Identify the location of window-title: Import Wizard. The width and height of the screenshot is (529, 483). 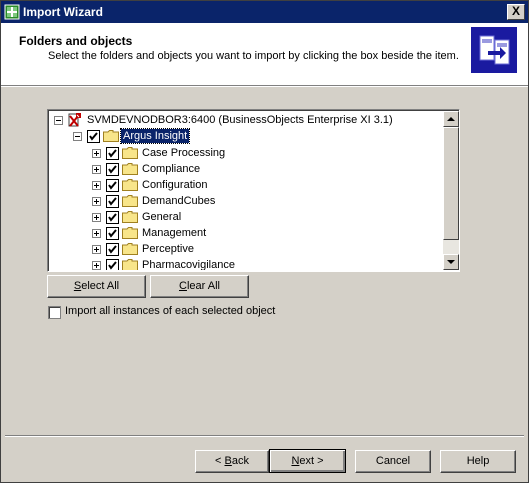
(63, 12).